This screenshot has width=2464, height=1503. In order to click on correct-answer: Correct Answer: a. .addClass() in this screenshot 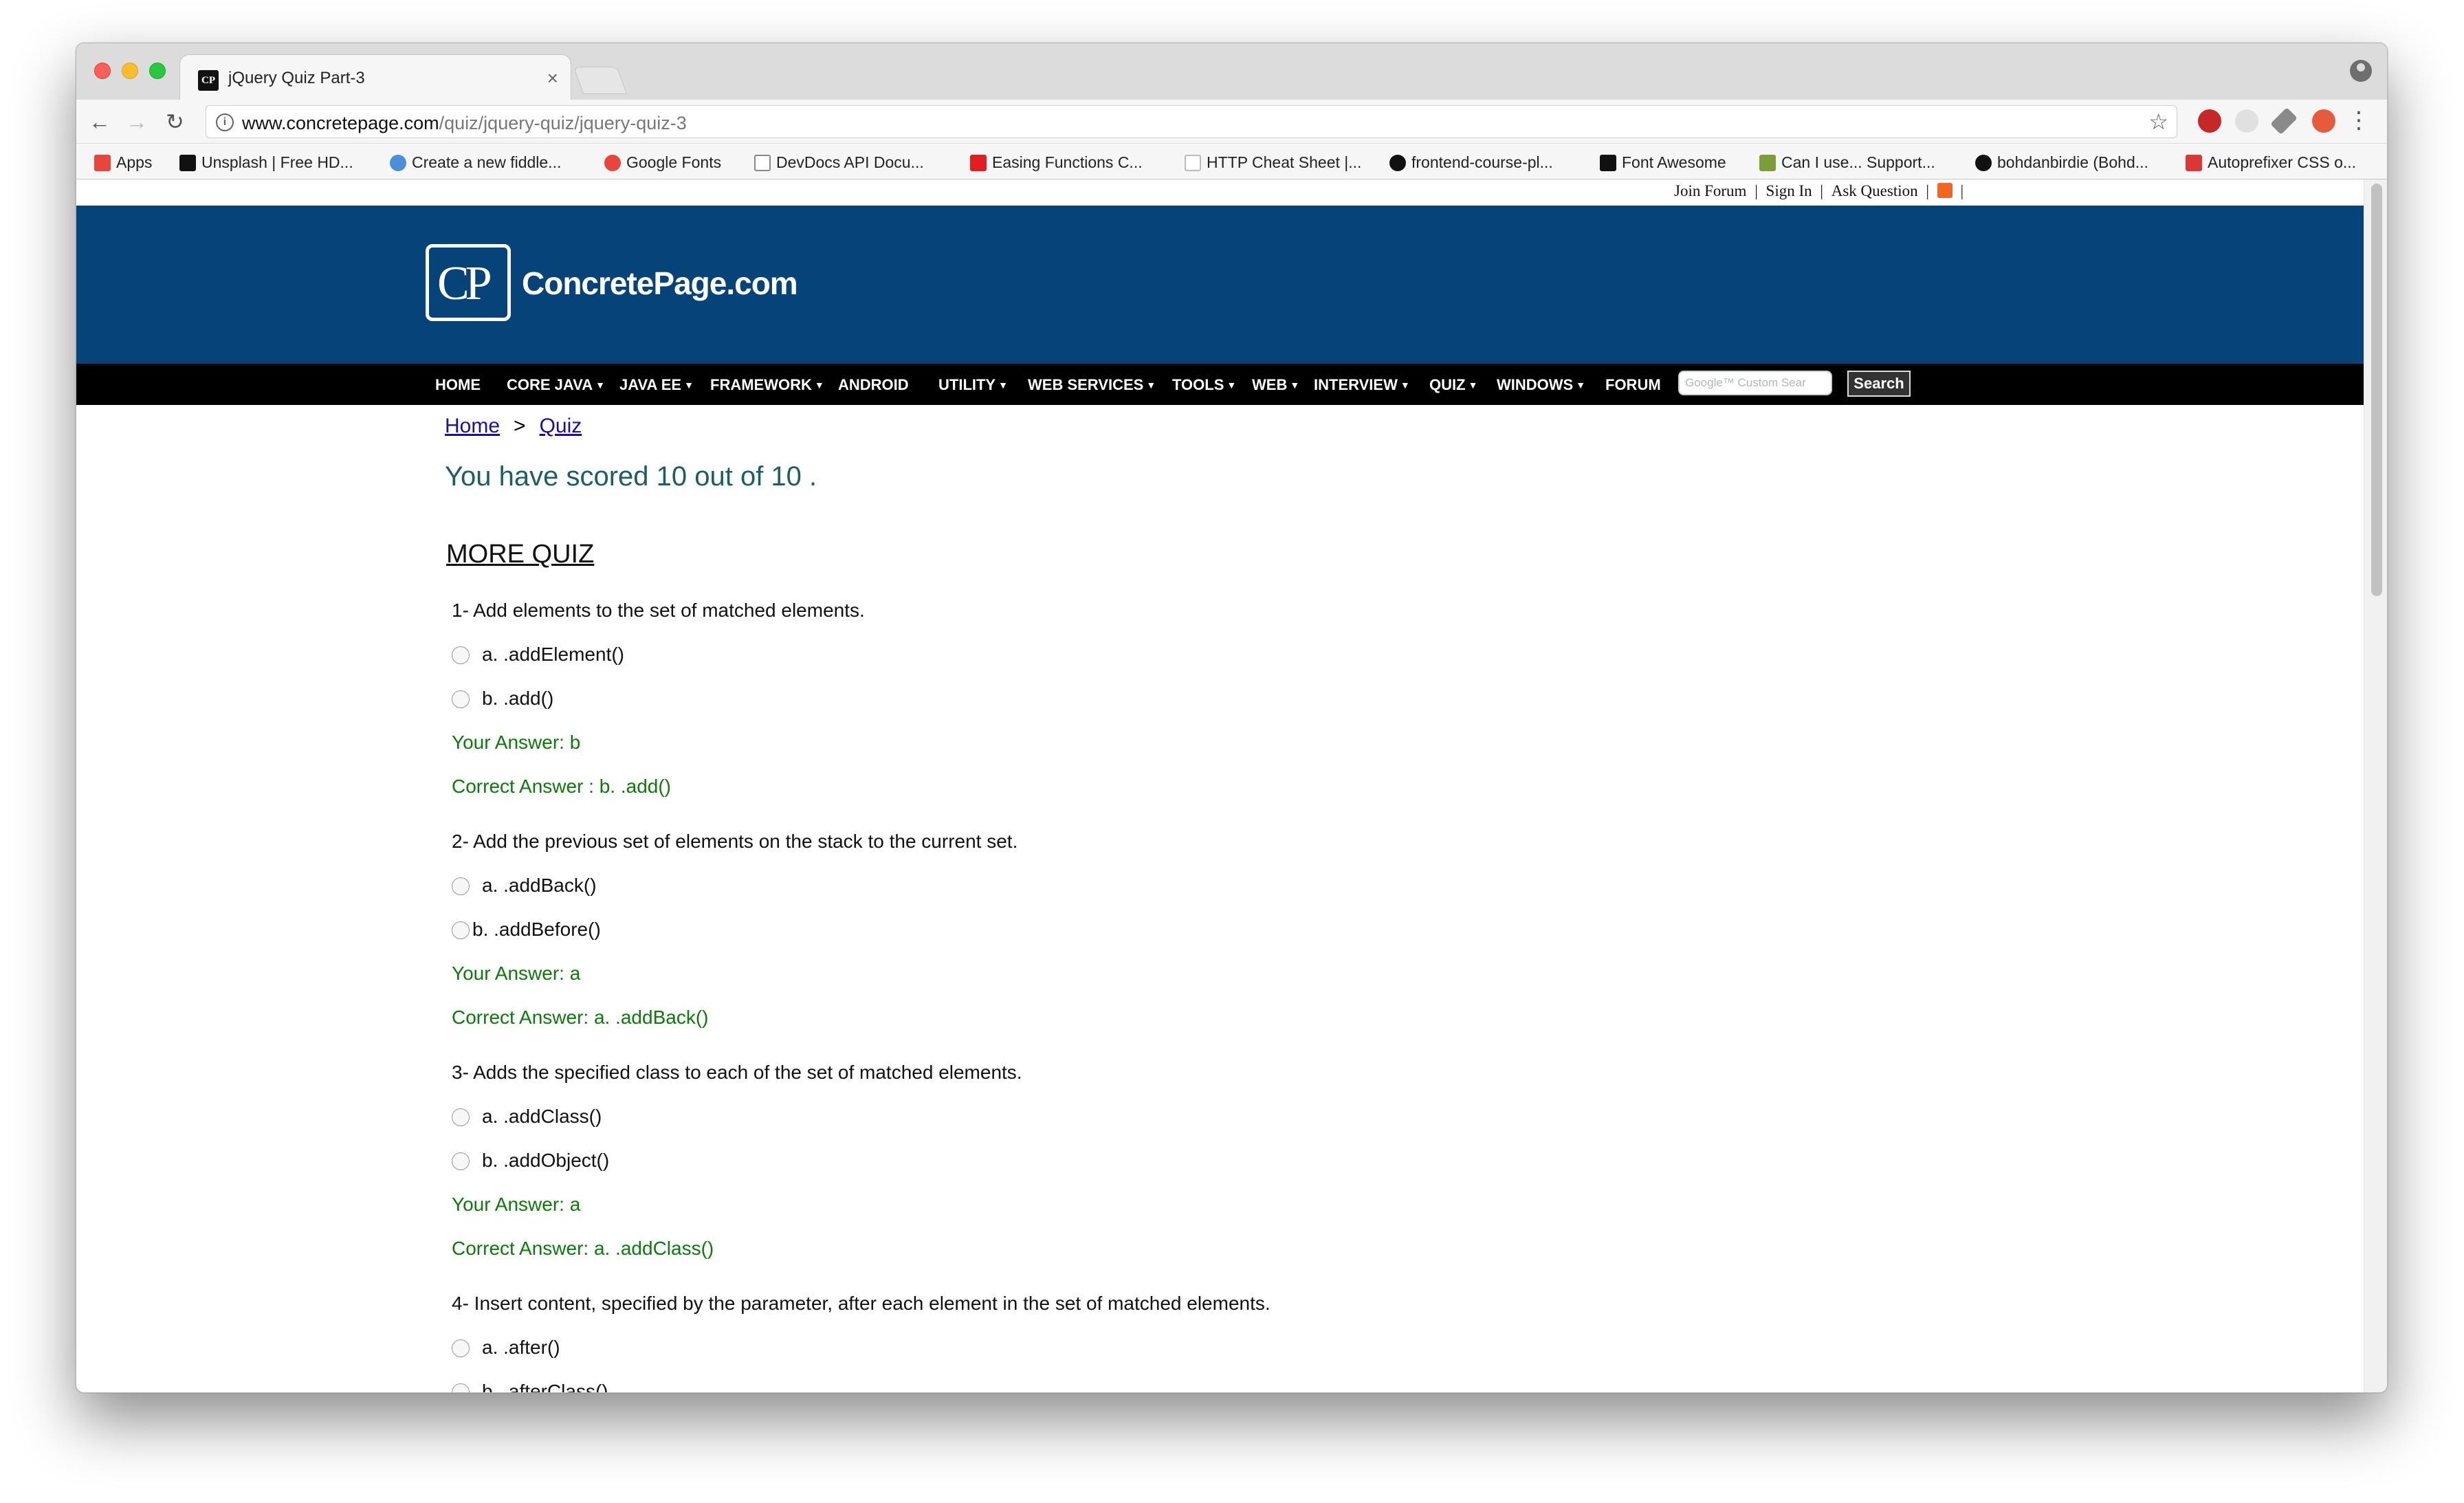, I will do `click(583, 1248)`.